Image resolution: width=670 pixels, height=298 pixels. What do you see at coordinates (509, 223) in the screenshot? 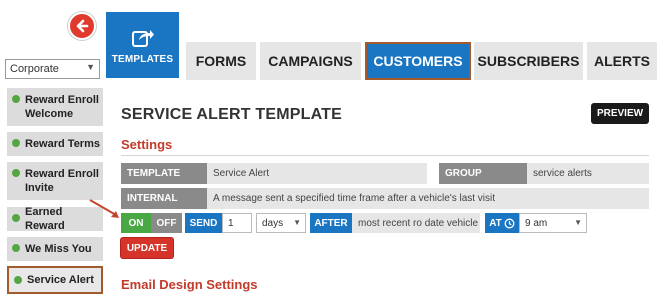
I see `clock-icon` at bounding box center [509, 223].